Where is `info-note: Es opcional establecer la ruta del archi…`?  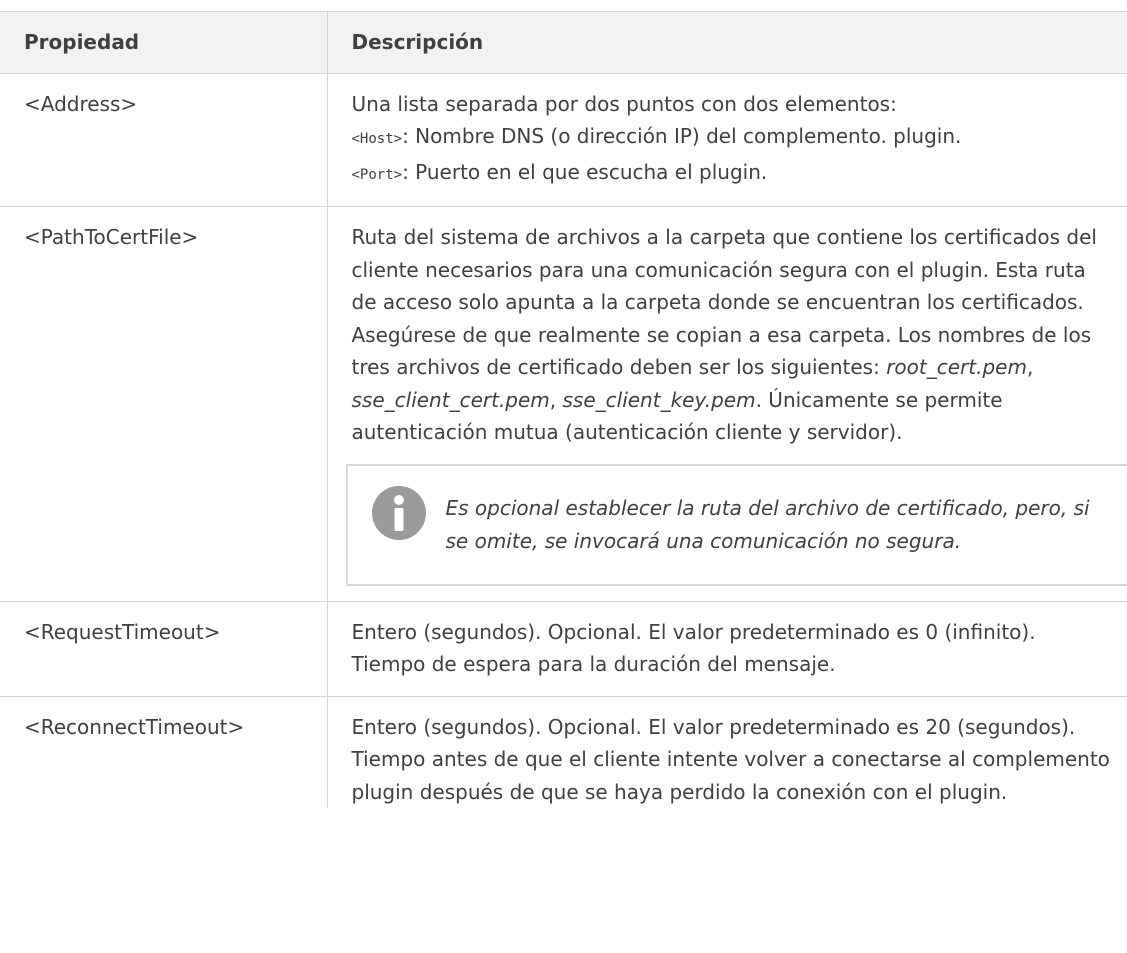 info-note: Es opcional establecer la ruta del archi… is located at coordinates (736, 524).